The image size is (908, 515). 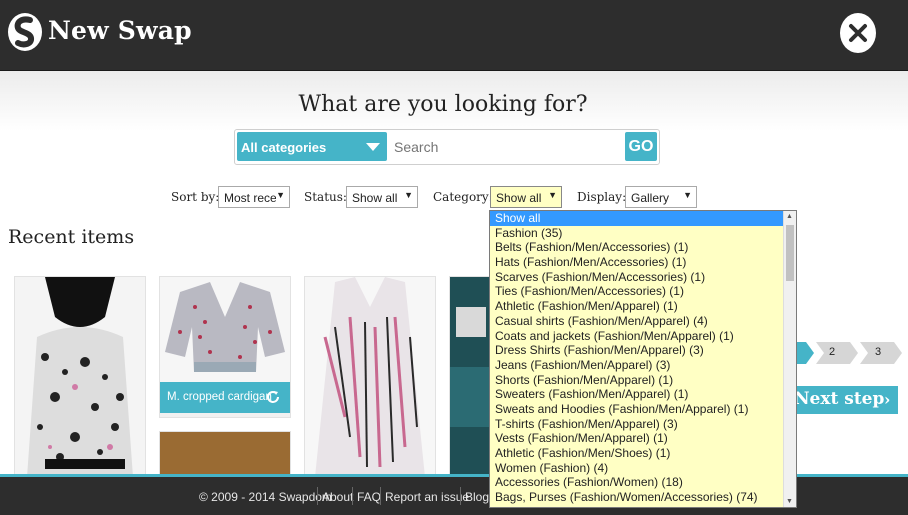 What do you see at coordinates (643, 438) in the screenshot?
I see `category-option: Vests (Fashion/Men/Apparel) (1)` at bounding box center [643, 438].